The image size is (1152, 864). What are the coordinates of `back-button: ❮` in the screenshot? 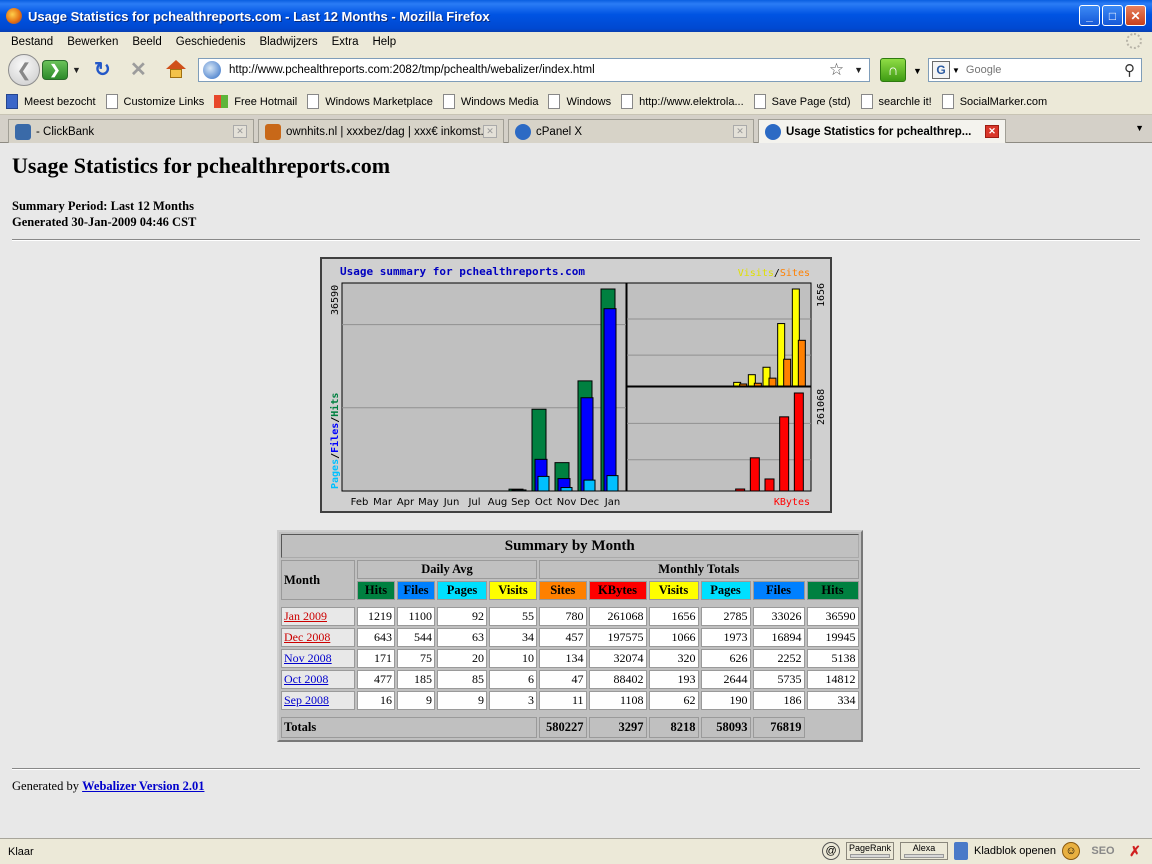 It's located at (24, 70).